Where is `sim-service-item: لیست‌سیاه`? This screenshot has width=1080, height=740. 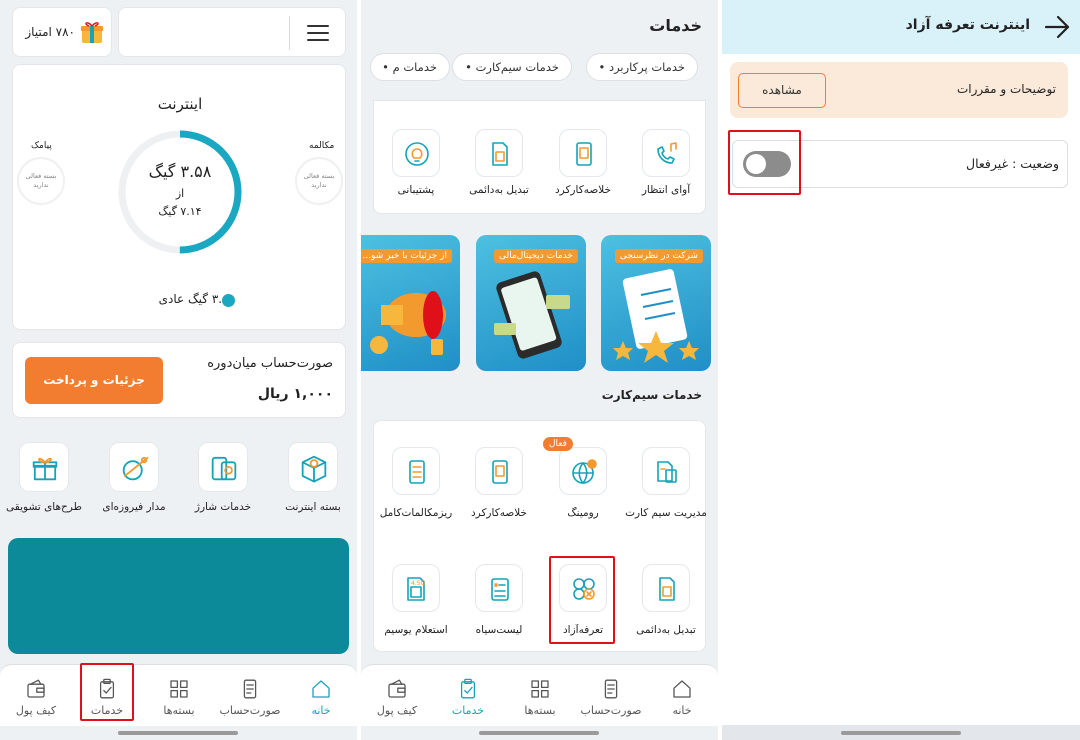 sim-service-item: لیست‌سیاه is located at coordinates (499, 602).